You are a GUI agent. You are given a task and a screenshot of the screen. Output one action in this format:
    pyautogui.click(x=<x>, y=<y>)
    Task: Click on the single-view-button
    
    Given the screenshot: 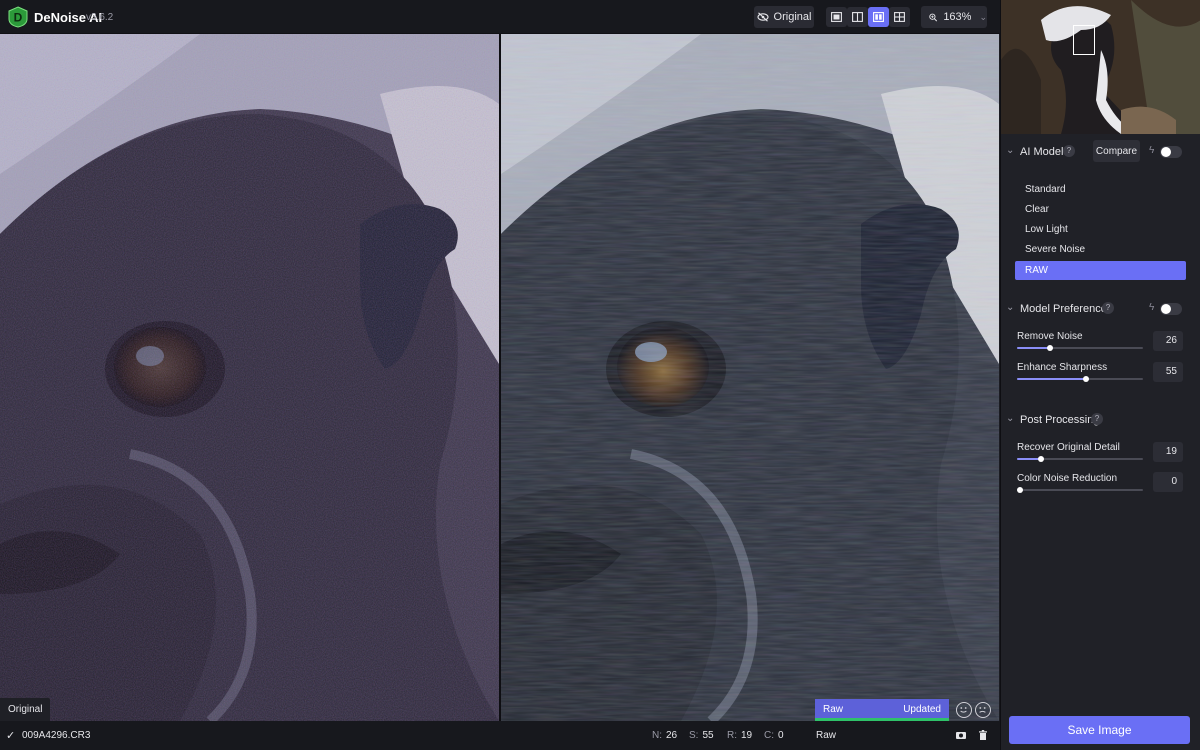 What is the action you would take?
    pyautogui.click(x=836, y=17)
    